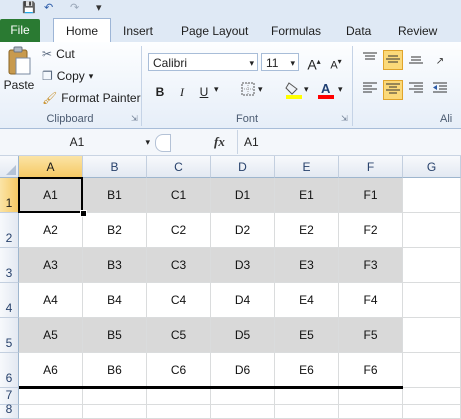 The image size is (461, 419). What do you see at coordinates (20, 30) in the screenshot?
I see `tab-file: File` at bounding box center [20, 30].